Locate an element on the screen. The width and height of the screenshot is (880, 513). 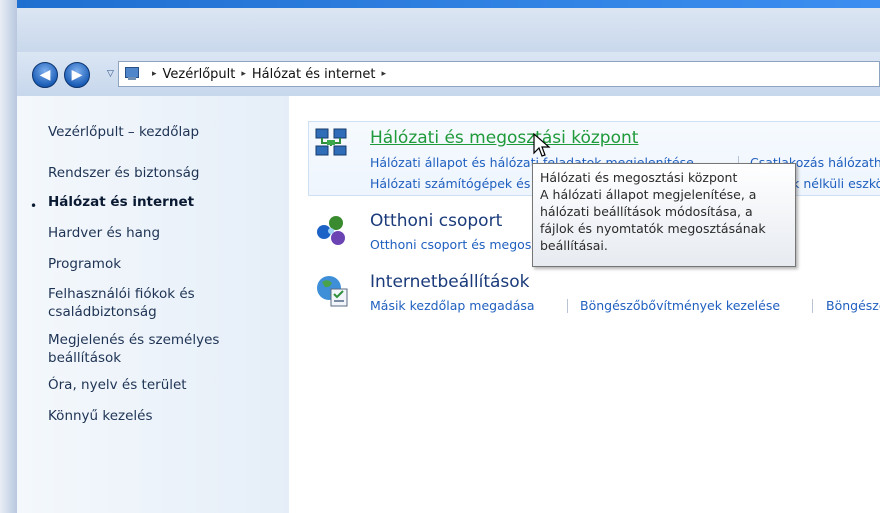
sidebar-item-ease-of-access: Könnyű kezelés is located at coordinates (100, 416).